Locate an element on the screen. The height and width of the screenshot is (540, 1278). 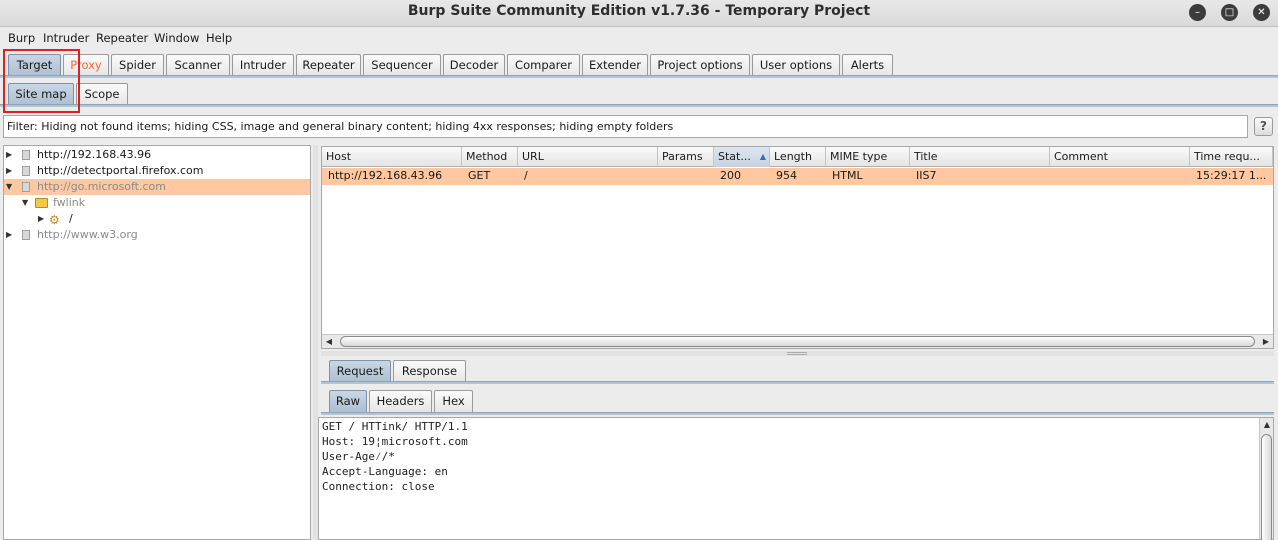
tab-raw: Raw is located at coordinates (348, 401).